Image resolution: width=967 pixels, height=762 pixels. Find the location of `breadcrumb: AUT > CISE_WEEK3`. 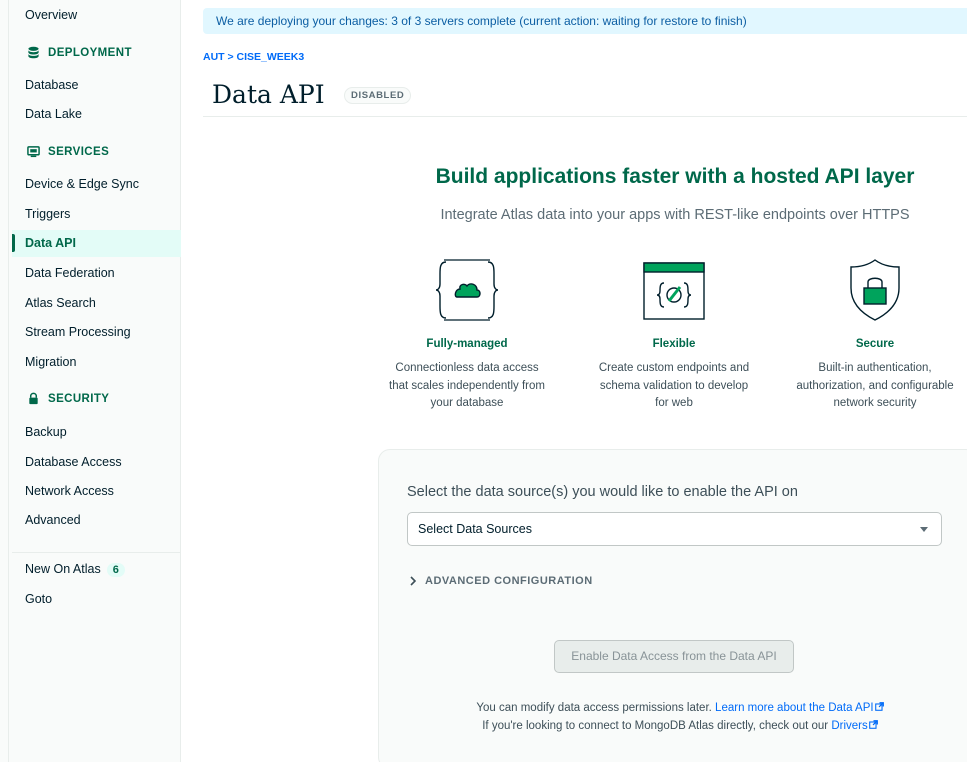

breadcrumb: AUT > CISE_WEEK3 is located at coordinates (253, 57).